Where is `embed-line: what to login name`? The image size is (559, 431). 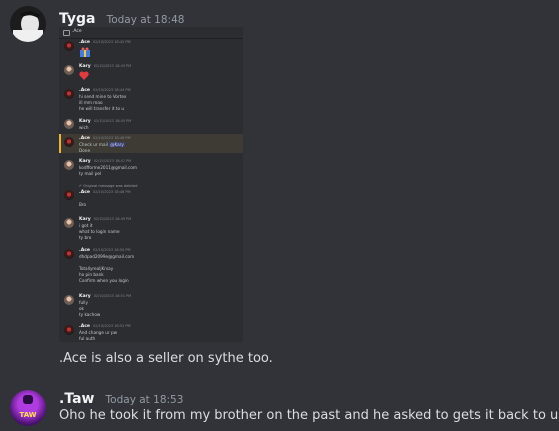 embed-line: what to login name is located at coordinates (99, 231).